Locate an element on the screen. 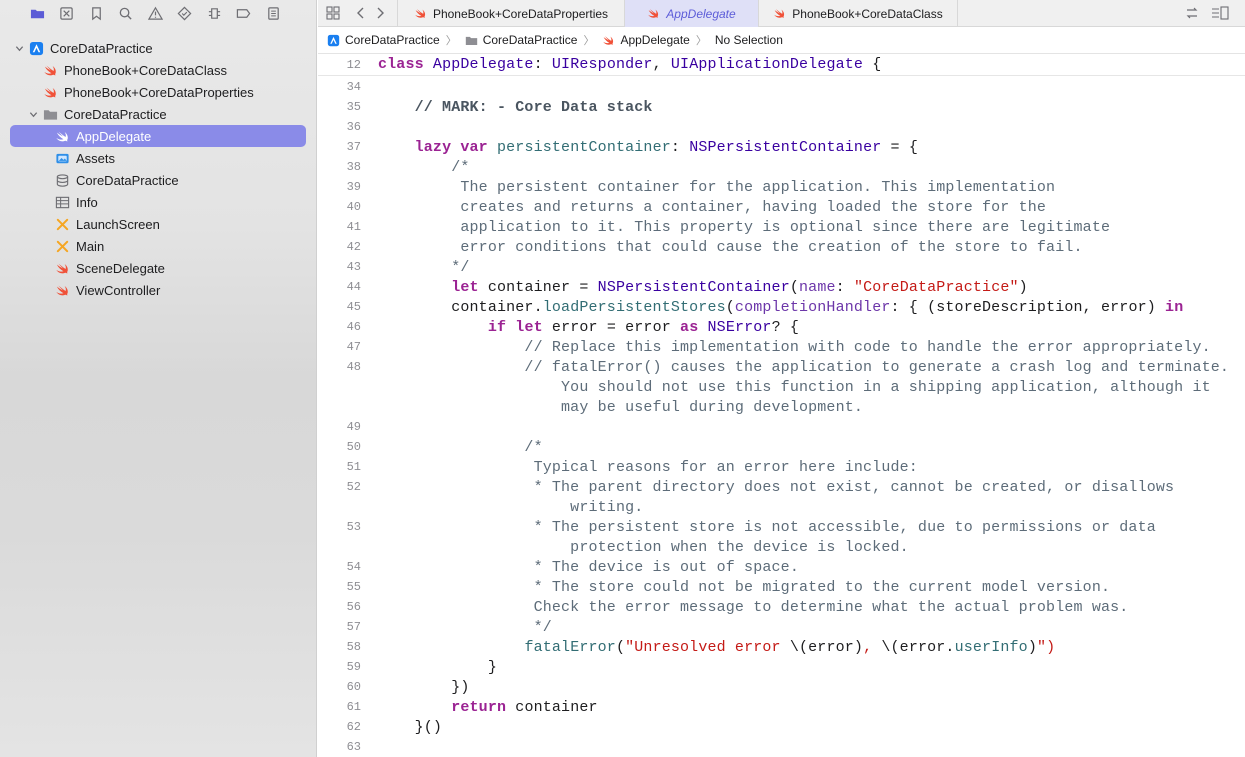  code-line: 61 return container is located at coordinates (781, 707).